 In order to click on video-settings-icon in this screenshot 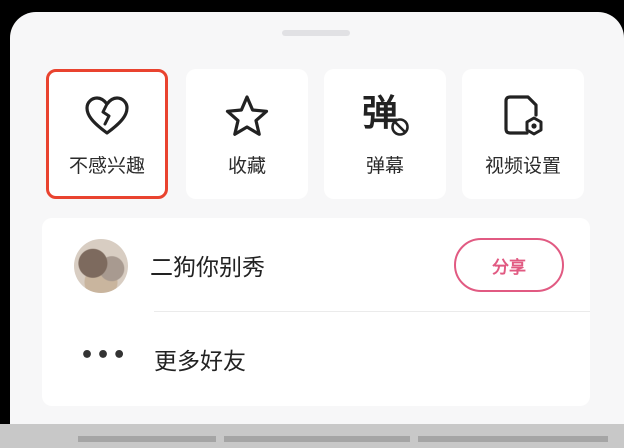, I will do `click(523, 116)`.